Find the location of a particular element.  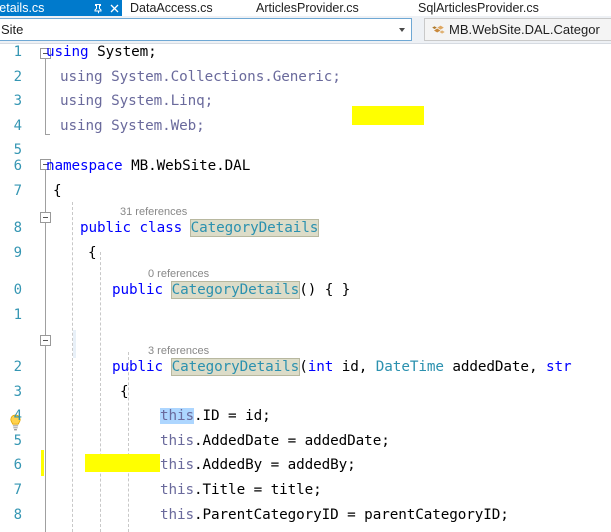

code-line: 0 public CategoryDetails() { } is located at coordinates (305, 290).